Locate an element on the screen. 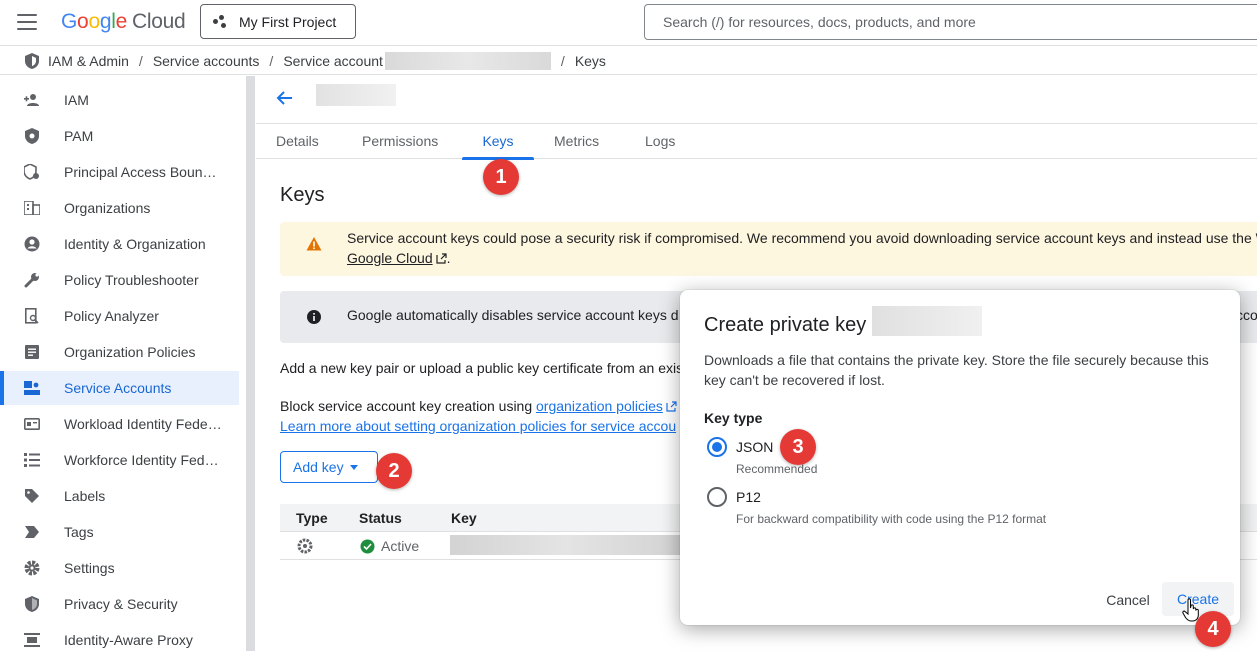 This screenshot has width=1257, height=651. logo-letter: g is located at coordinates (105, 21).